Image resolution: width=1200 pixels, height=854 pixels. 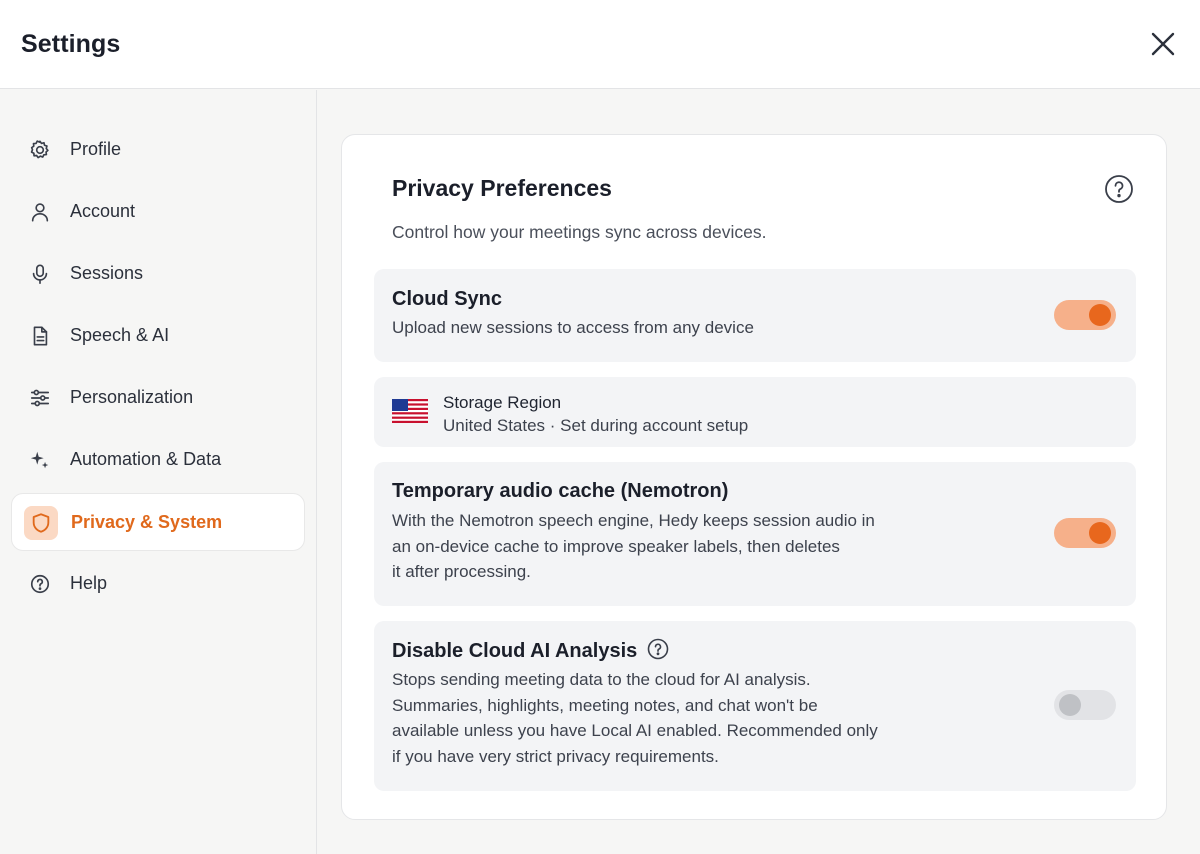 I want to click on panel-help-button, so click(x=1119, y=189).